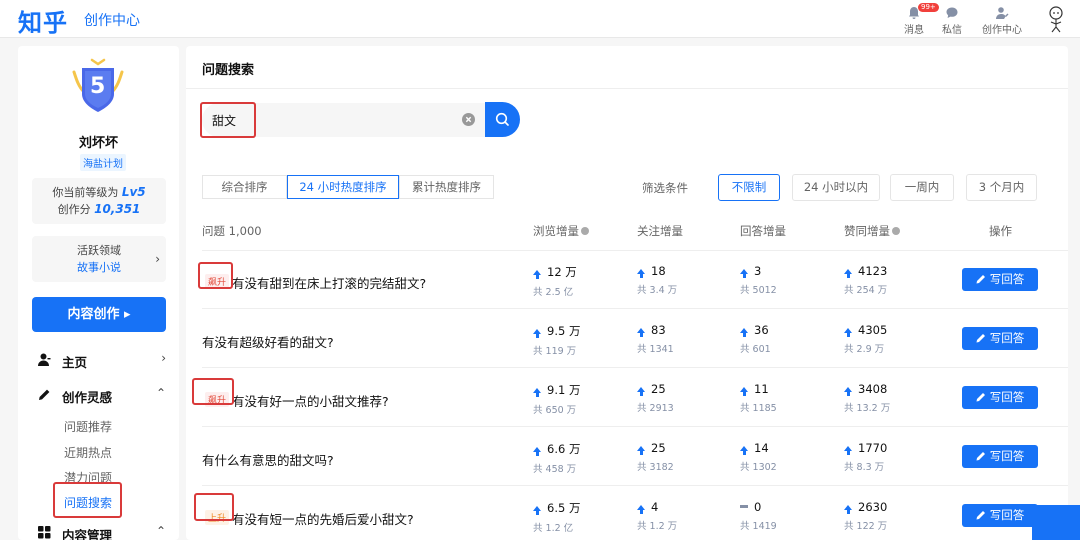 Image resolution: width=1080 pixels, height=540 pixels. I want to click on avatar, so click(1056, 19).